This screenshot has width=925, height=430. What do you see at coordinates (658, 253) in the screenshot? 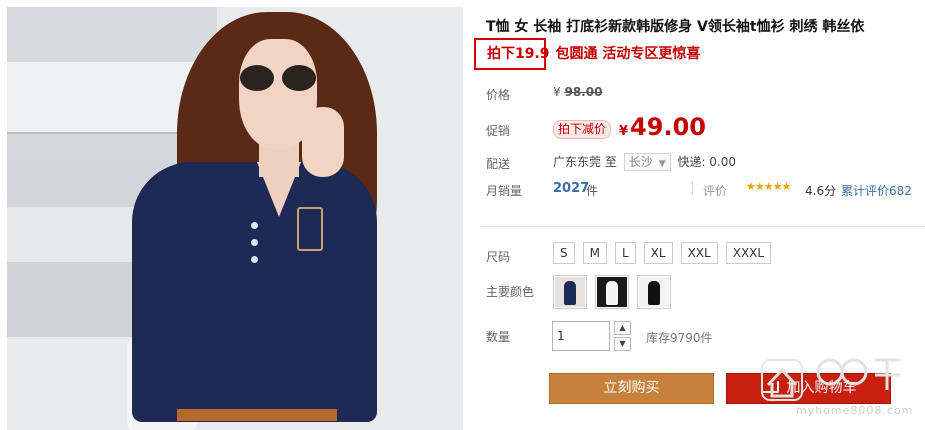
I see `size-option: XL` at bounding box center [658, 253].